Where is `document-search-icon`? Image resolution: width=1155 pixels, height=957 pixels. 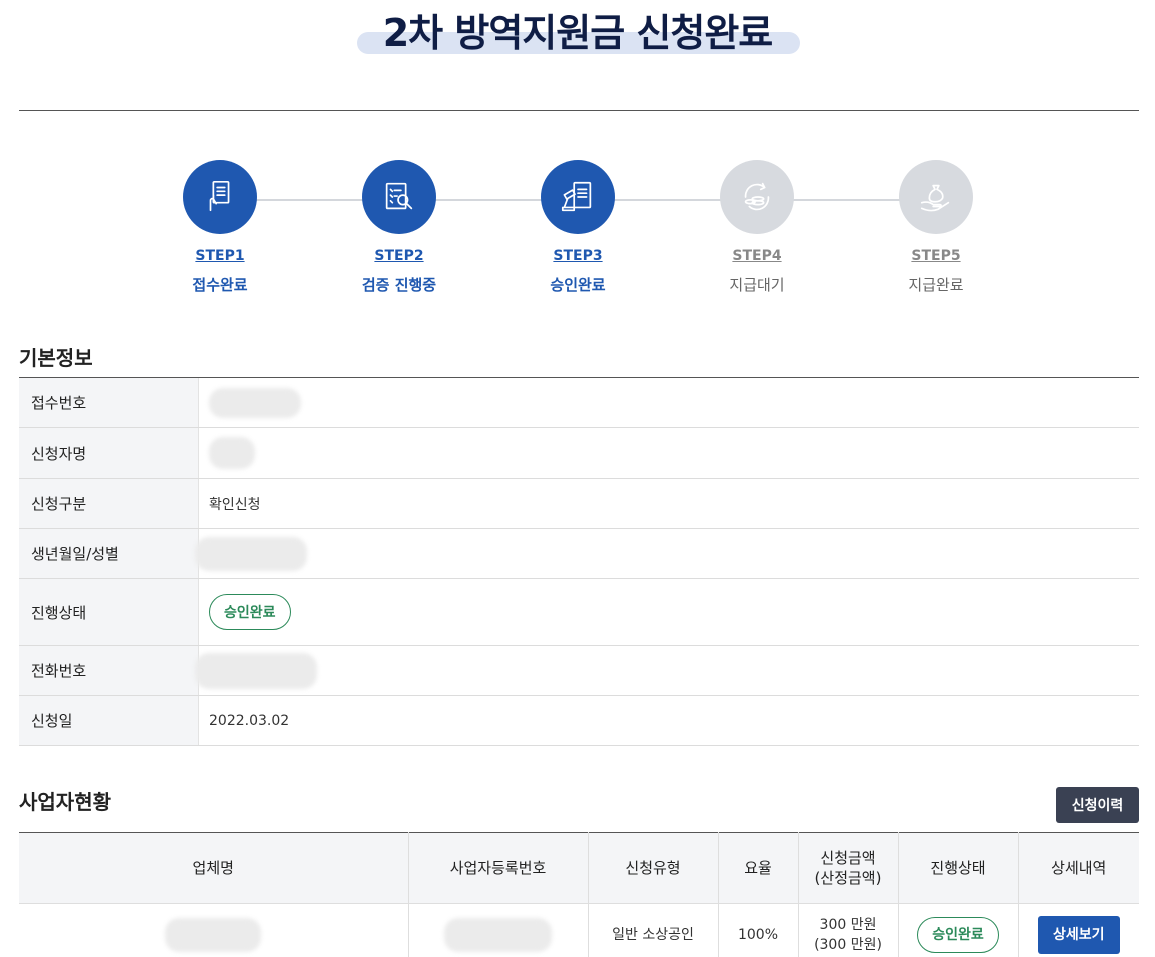 document-search-icon is located at coordinates (399, 197).